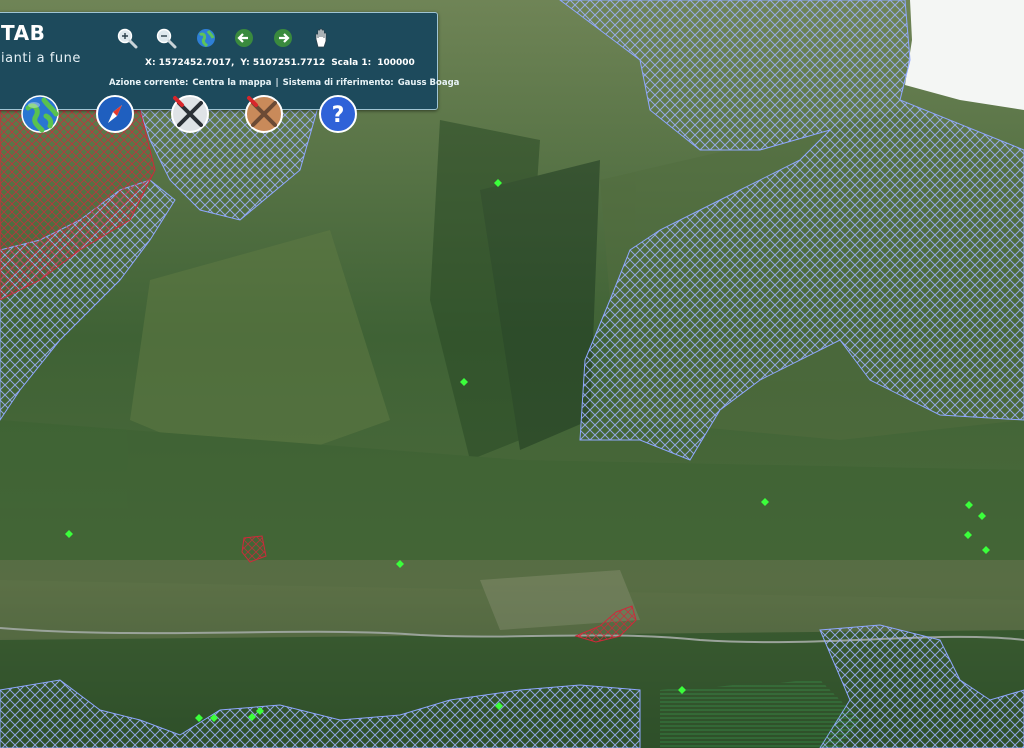 The image size is (1024, 748). Describe the element at coordinates (115, 114) in the screenshot. I see `compass-button-icon` at that location.